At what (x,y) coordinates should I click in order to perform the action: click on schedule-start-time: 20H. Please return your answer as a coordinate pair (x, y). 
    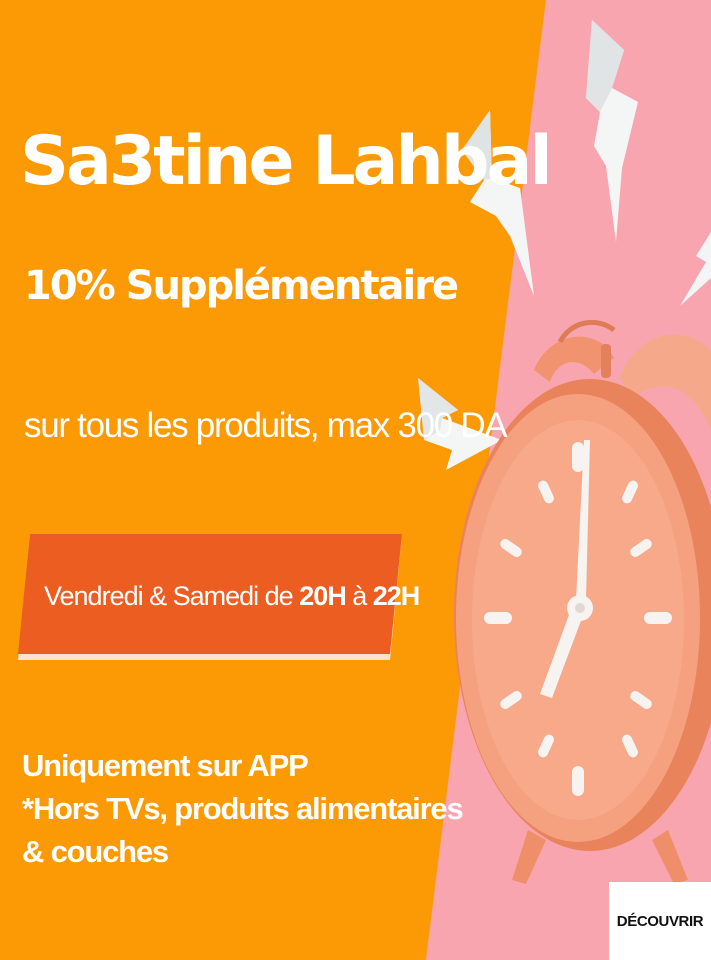
    Looking at the image, I should click on (323, 596).